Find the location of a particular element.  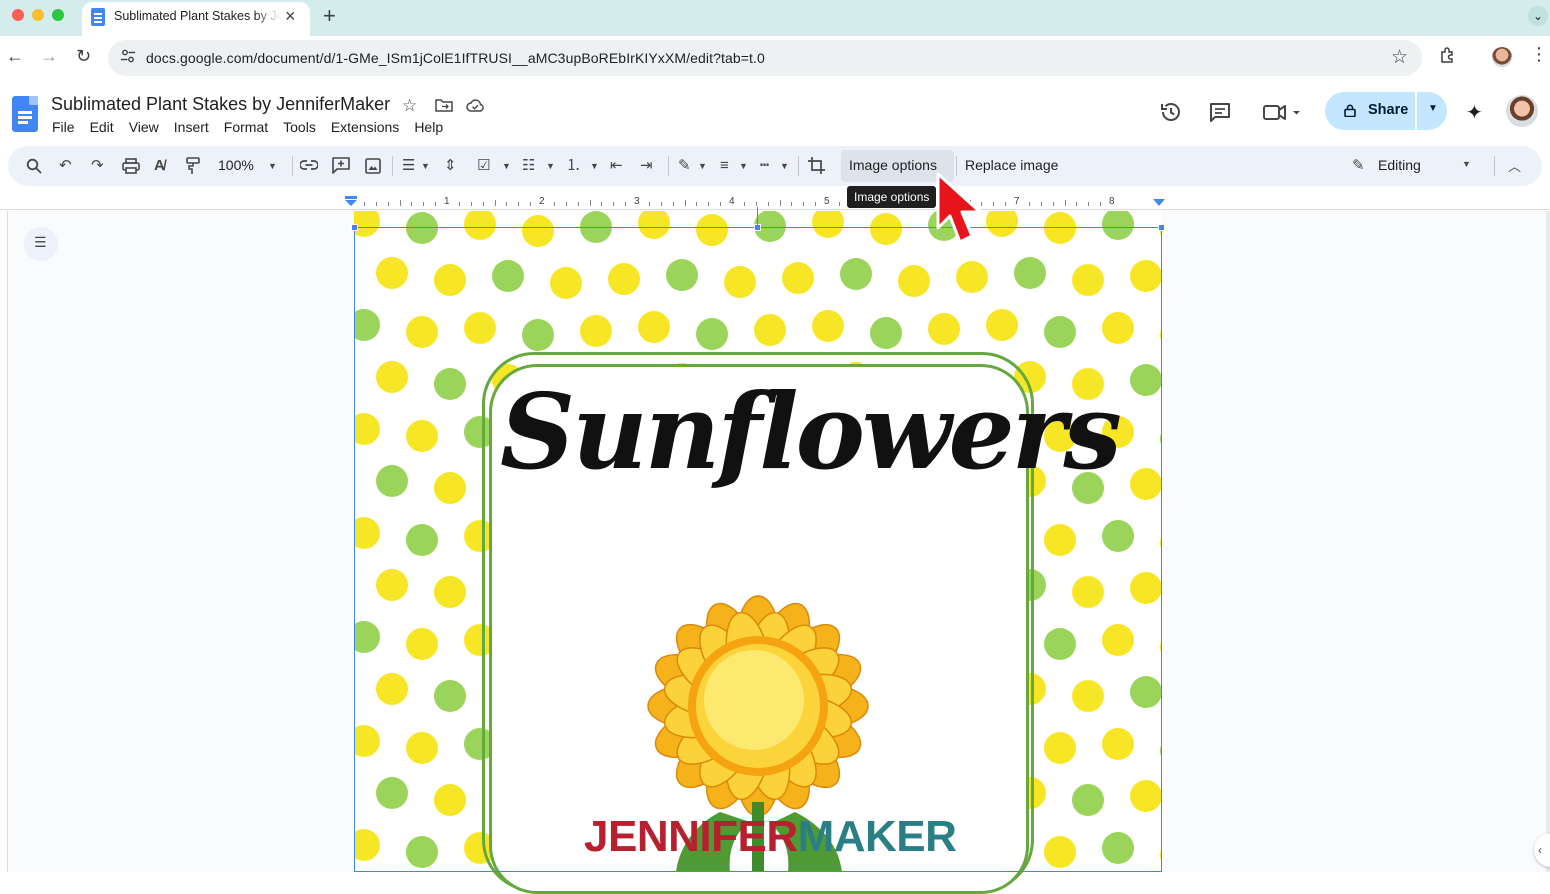

print-icon is located at coordinates (131, 166).